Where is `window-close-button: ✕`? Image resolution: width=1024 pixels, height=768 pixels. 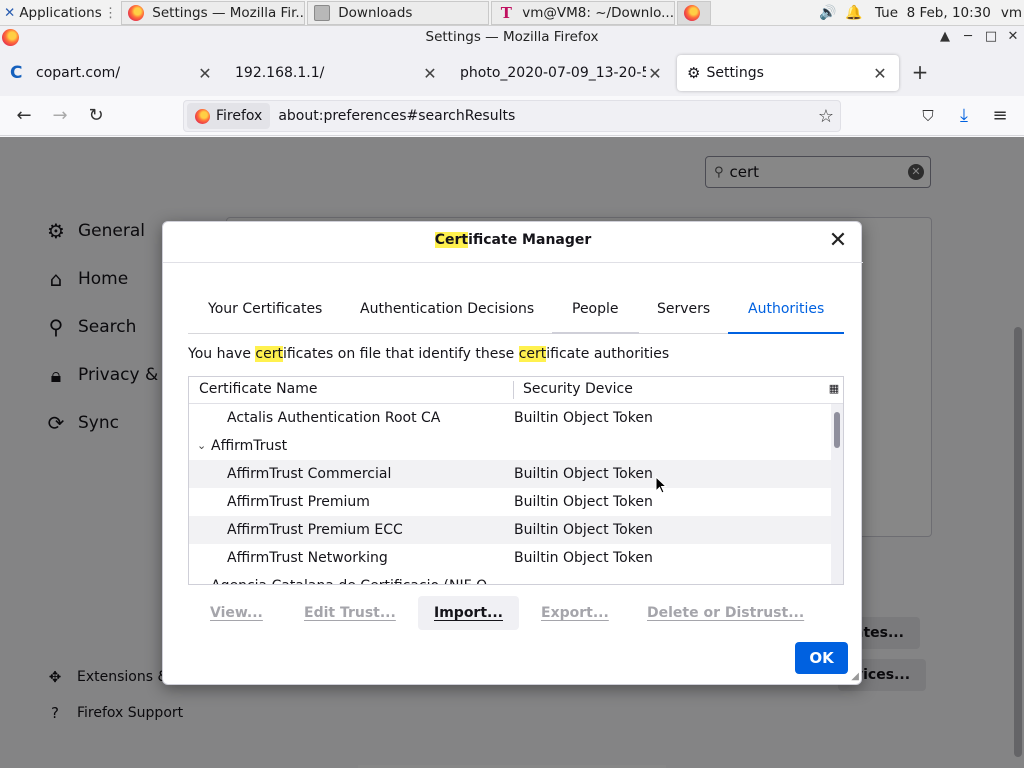
window-close-button: ✕ is located at coordinates (1013, 37).